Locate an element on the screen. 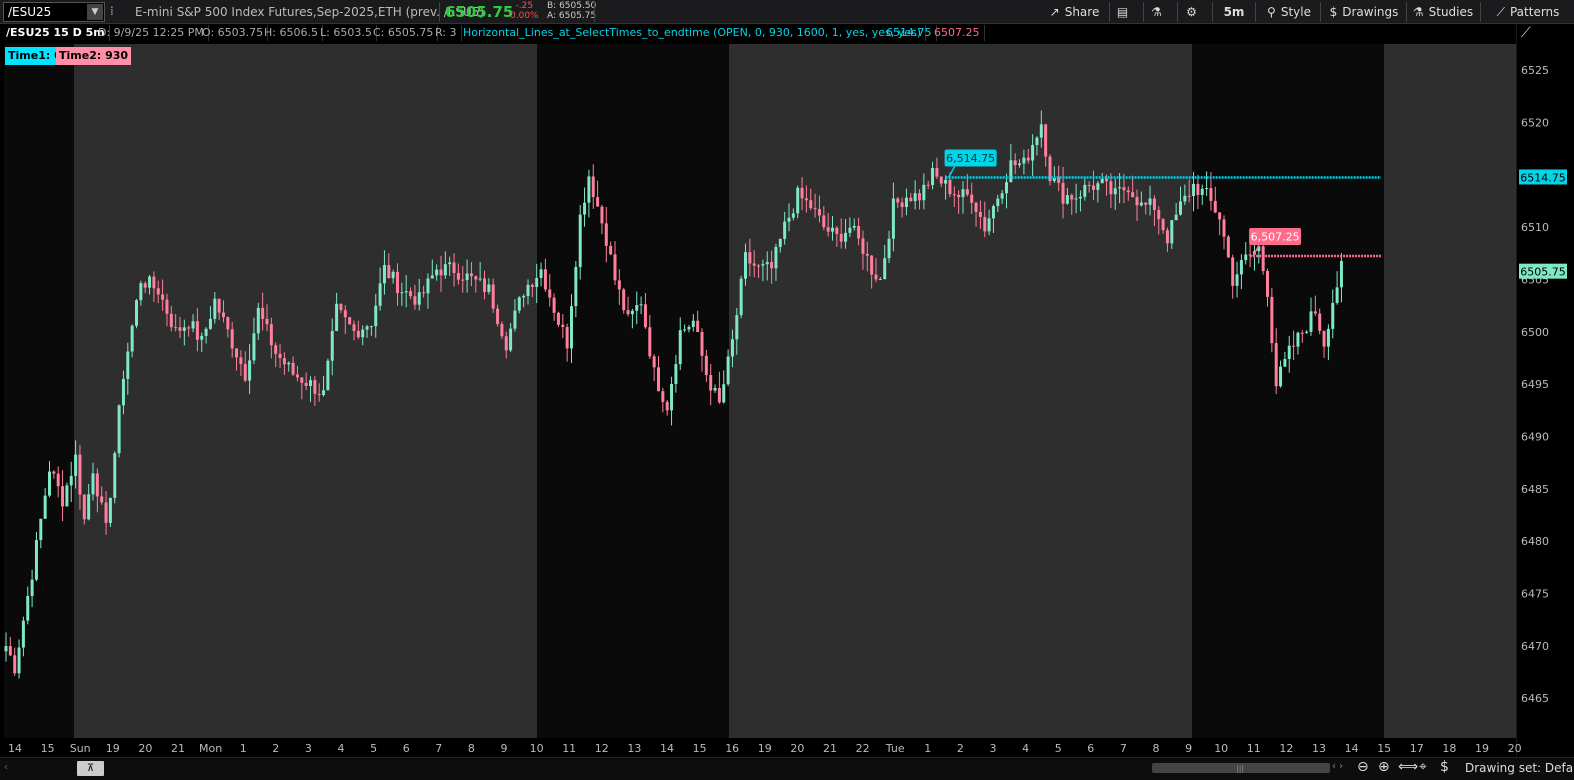 The image size is (1574, 780). bar-open: O: 6503.75 is located at coordinates (233, 33).